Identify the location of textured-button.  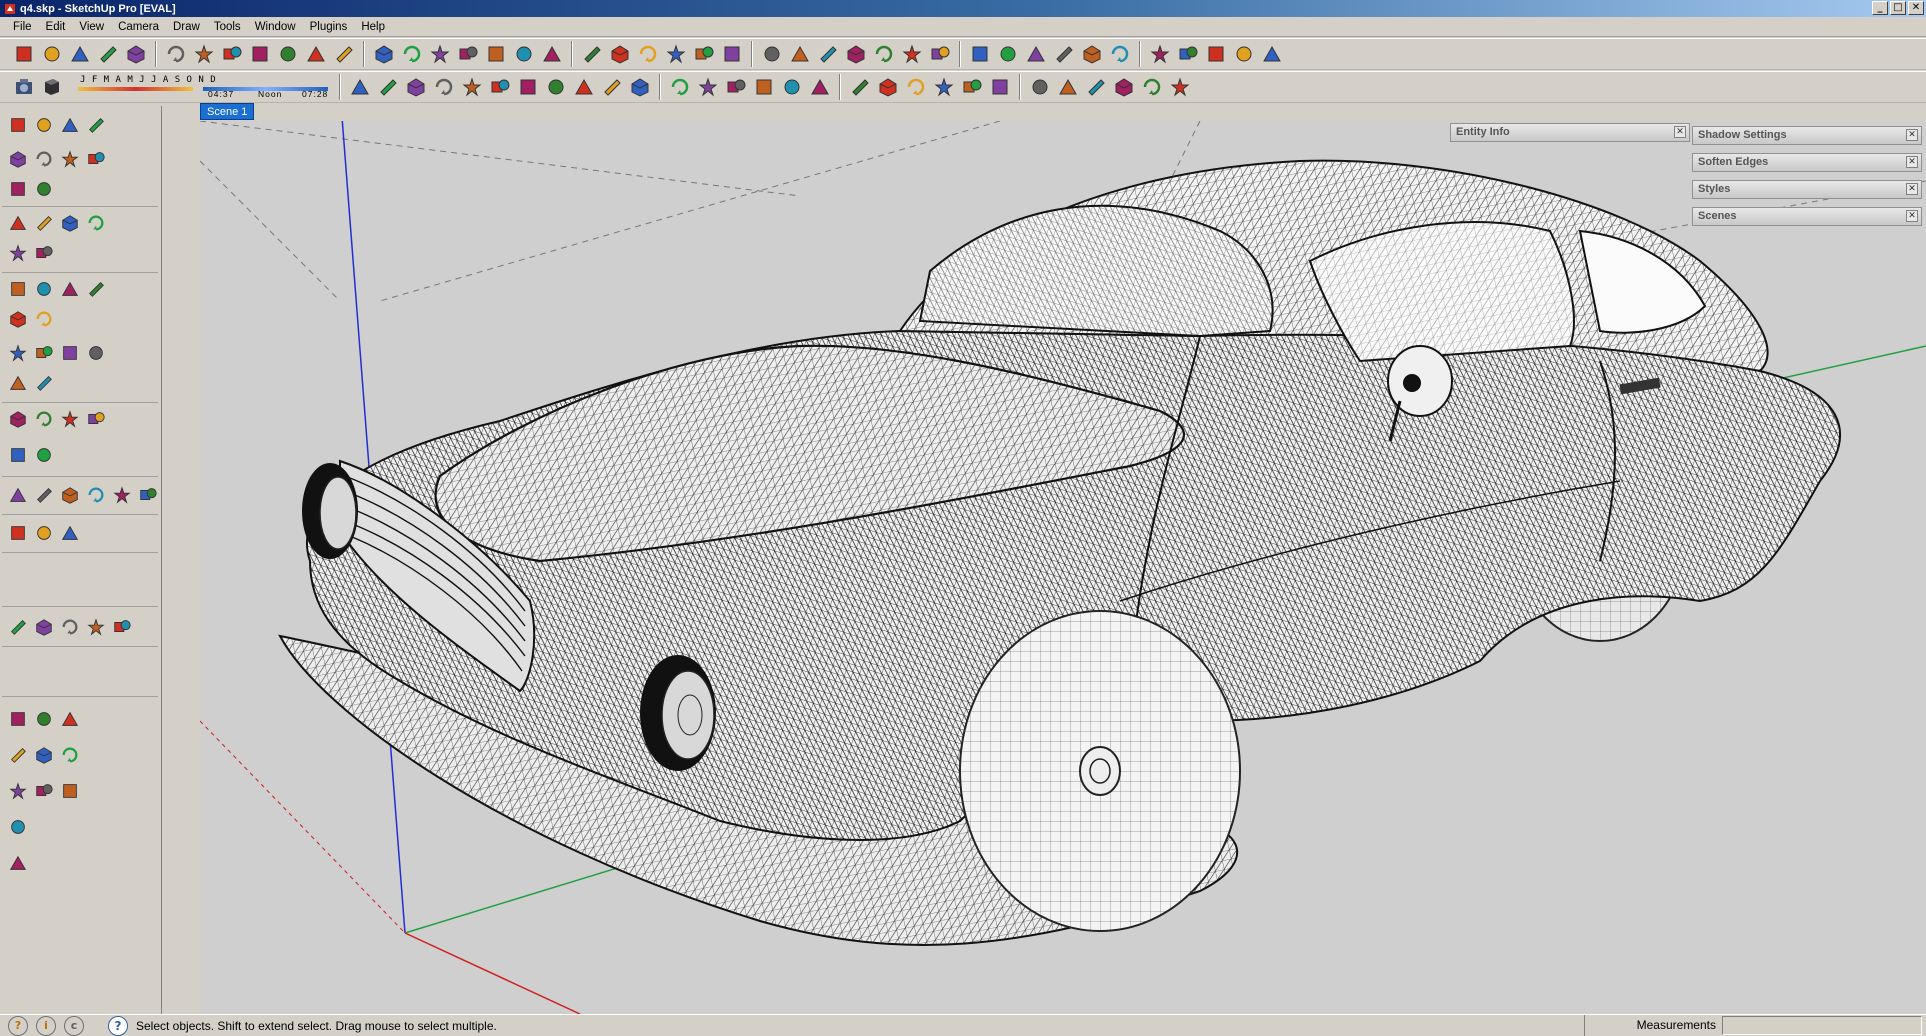
(856, 54).